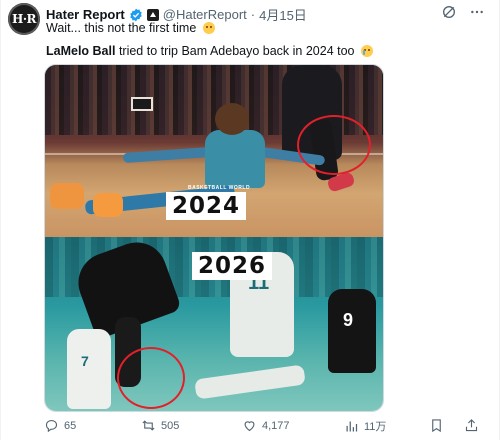  Describe the element at coordinates (283, 14) in the screenshot. I see `tweet-date: 4月15日` at that location.